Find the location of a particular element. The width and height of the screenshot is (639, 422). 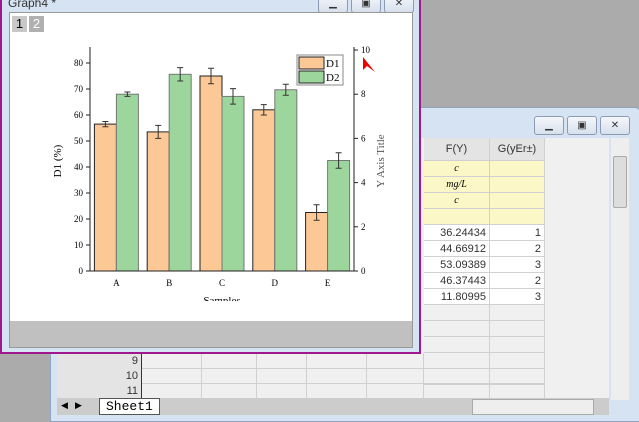

x-axis-title: Samples is located at coordinates (221, 298).